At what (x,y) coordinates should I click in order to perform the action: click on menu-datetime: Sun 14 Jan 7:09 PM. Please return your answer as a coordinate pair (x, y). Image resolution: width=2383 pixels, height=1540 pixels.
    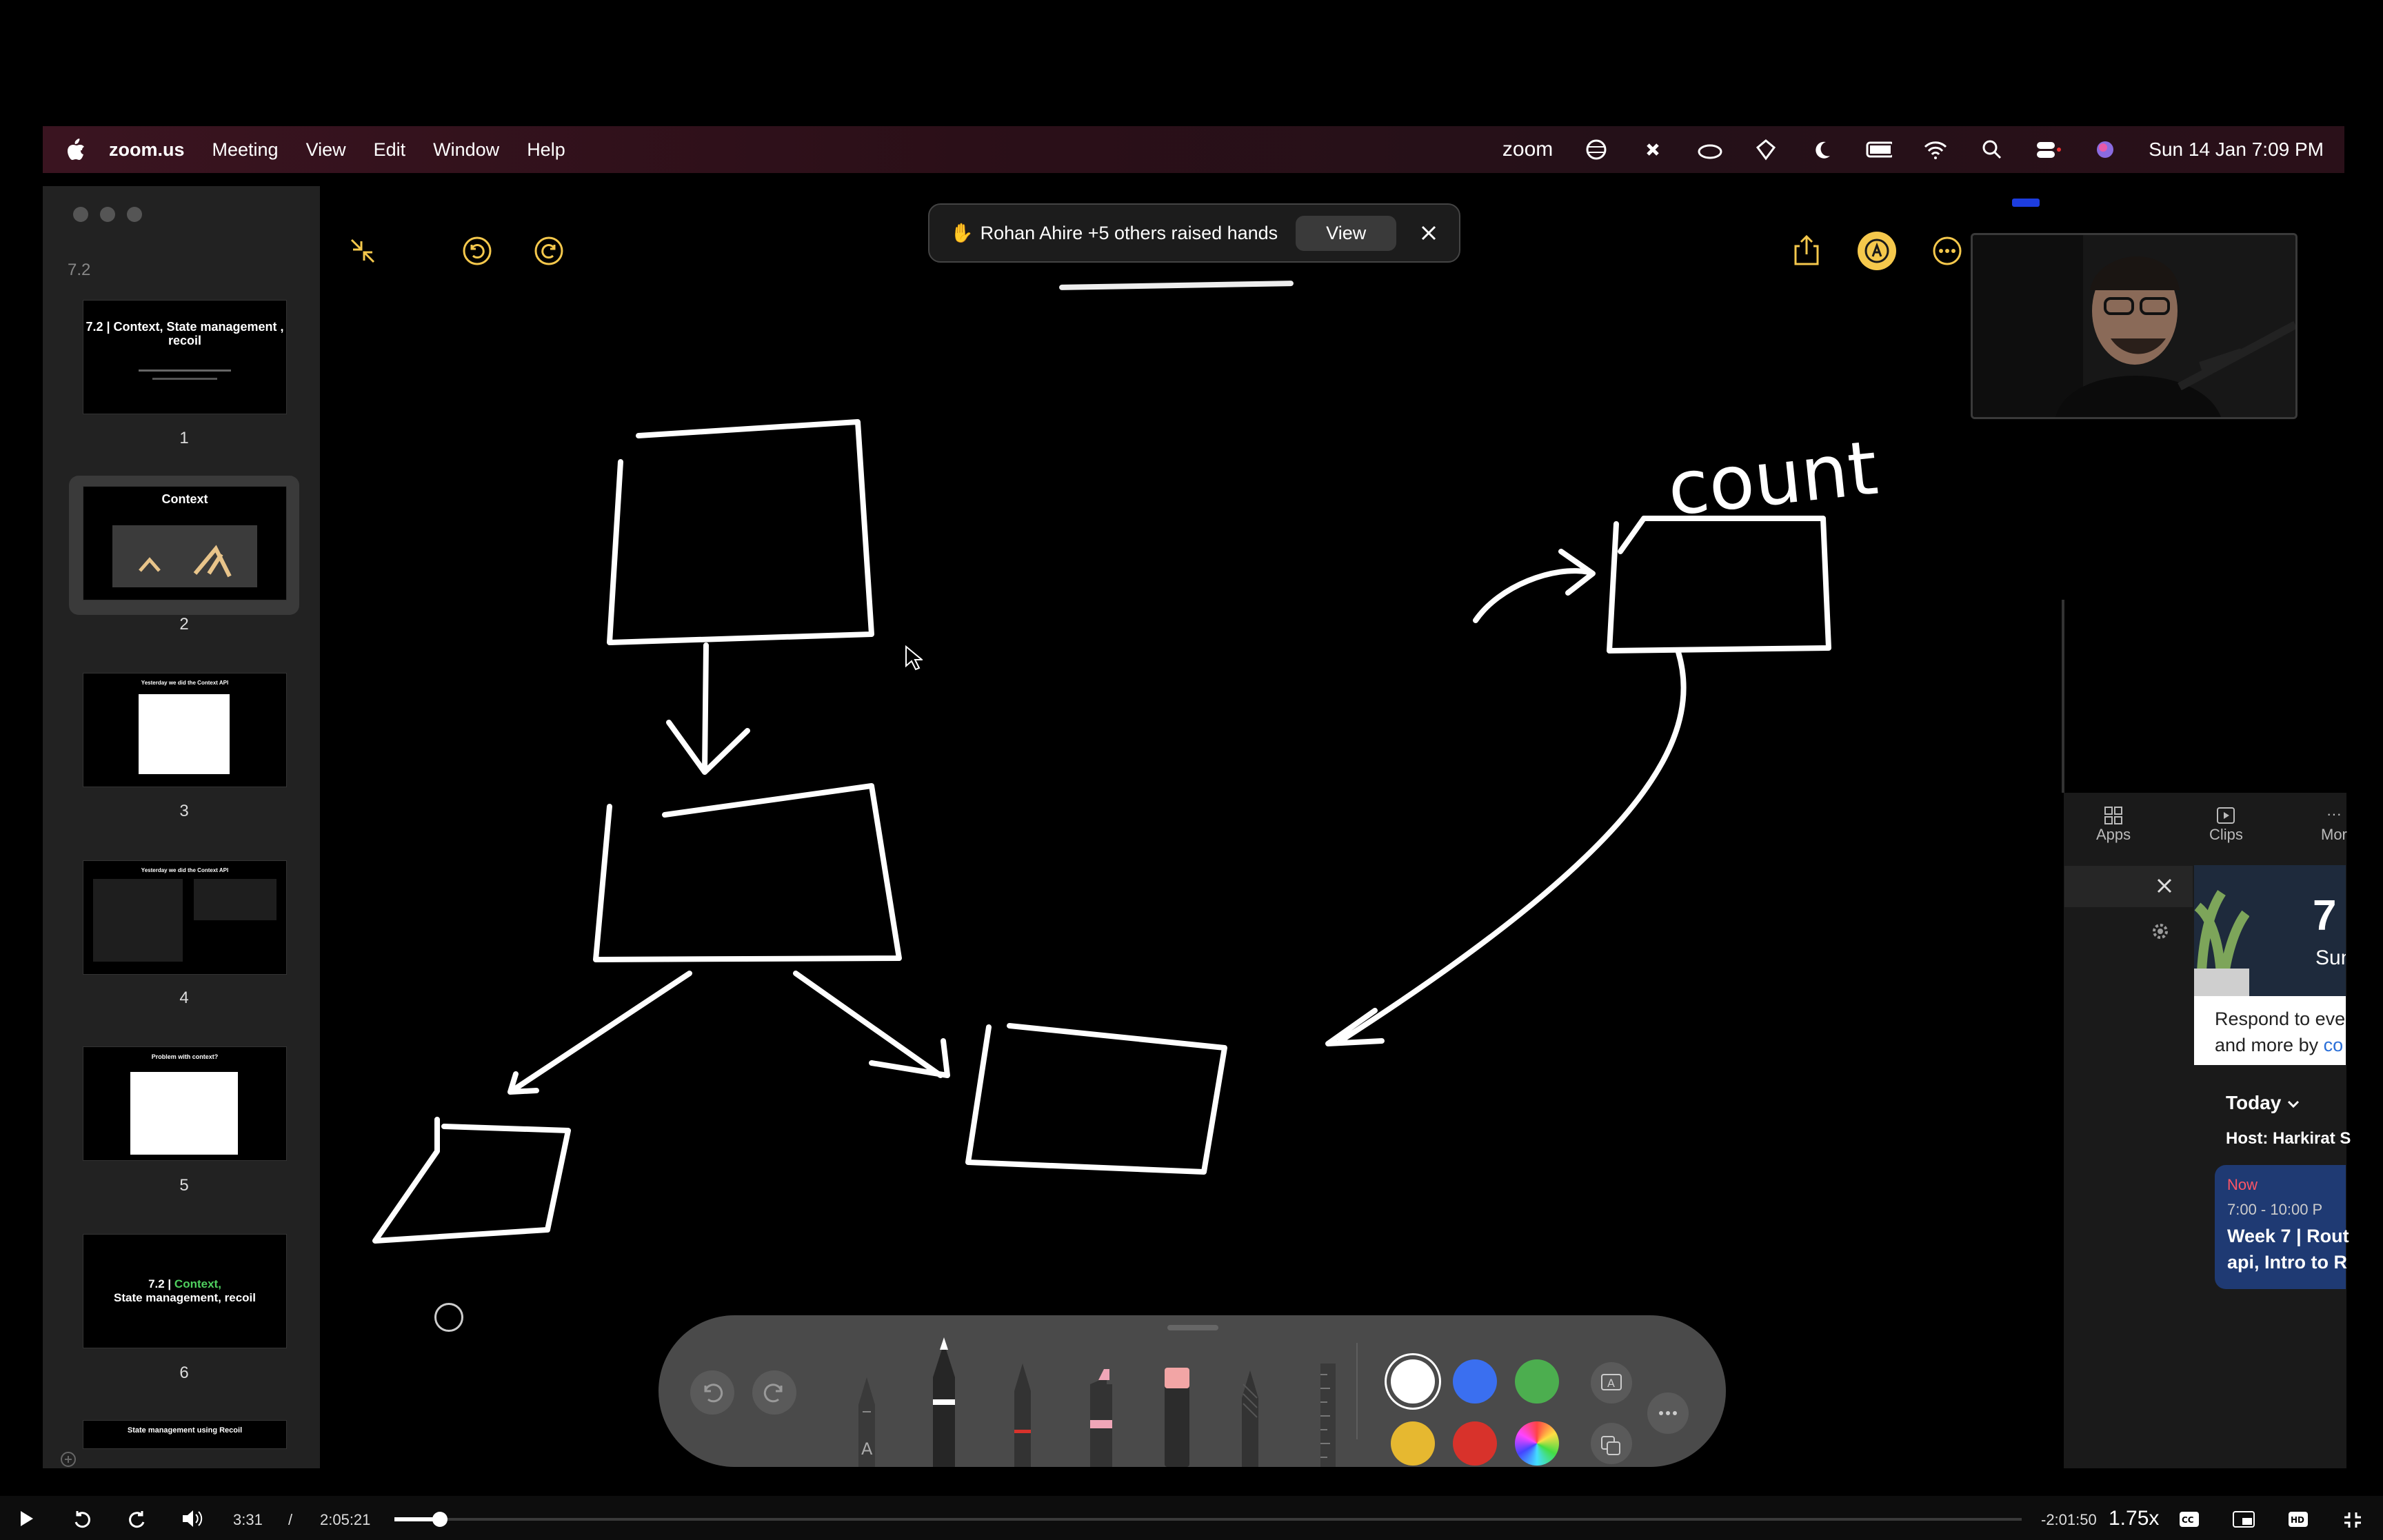
    Looking at the image, I should click on (2236, 150).